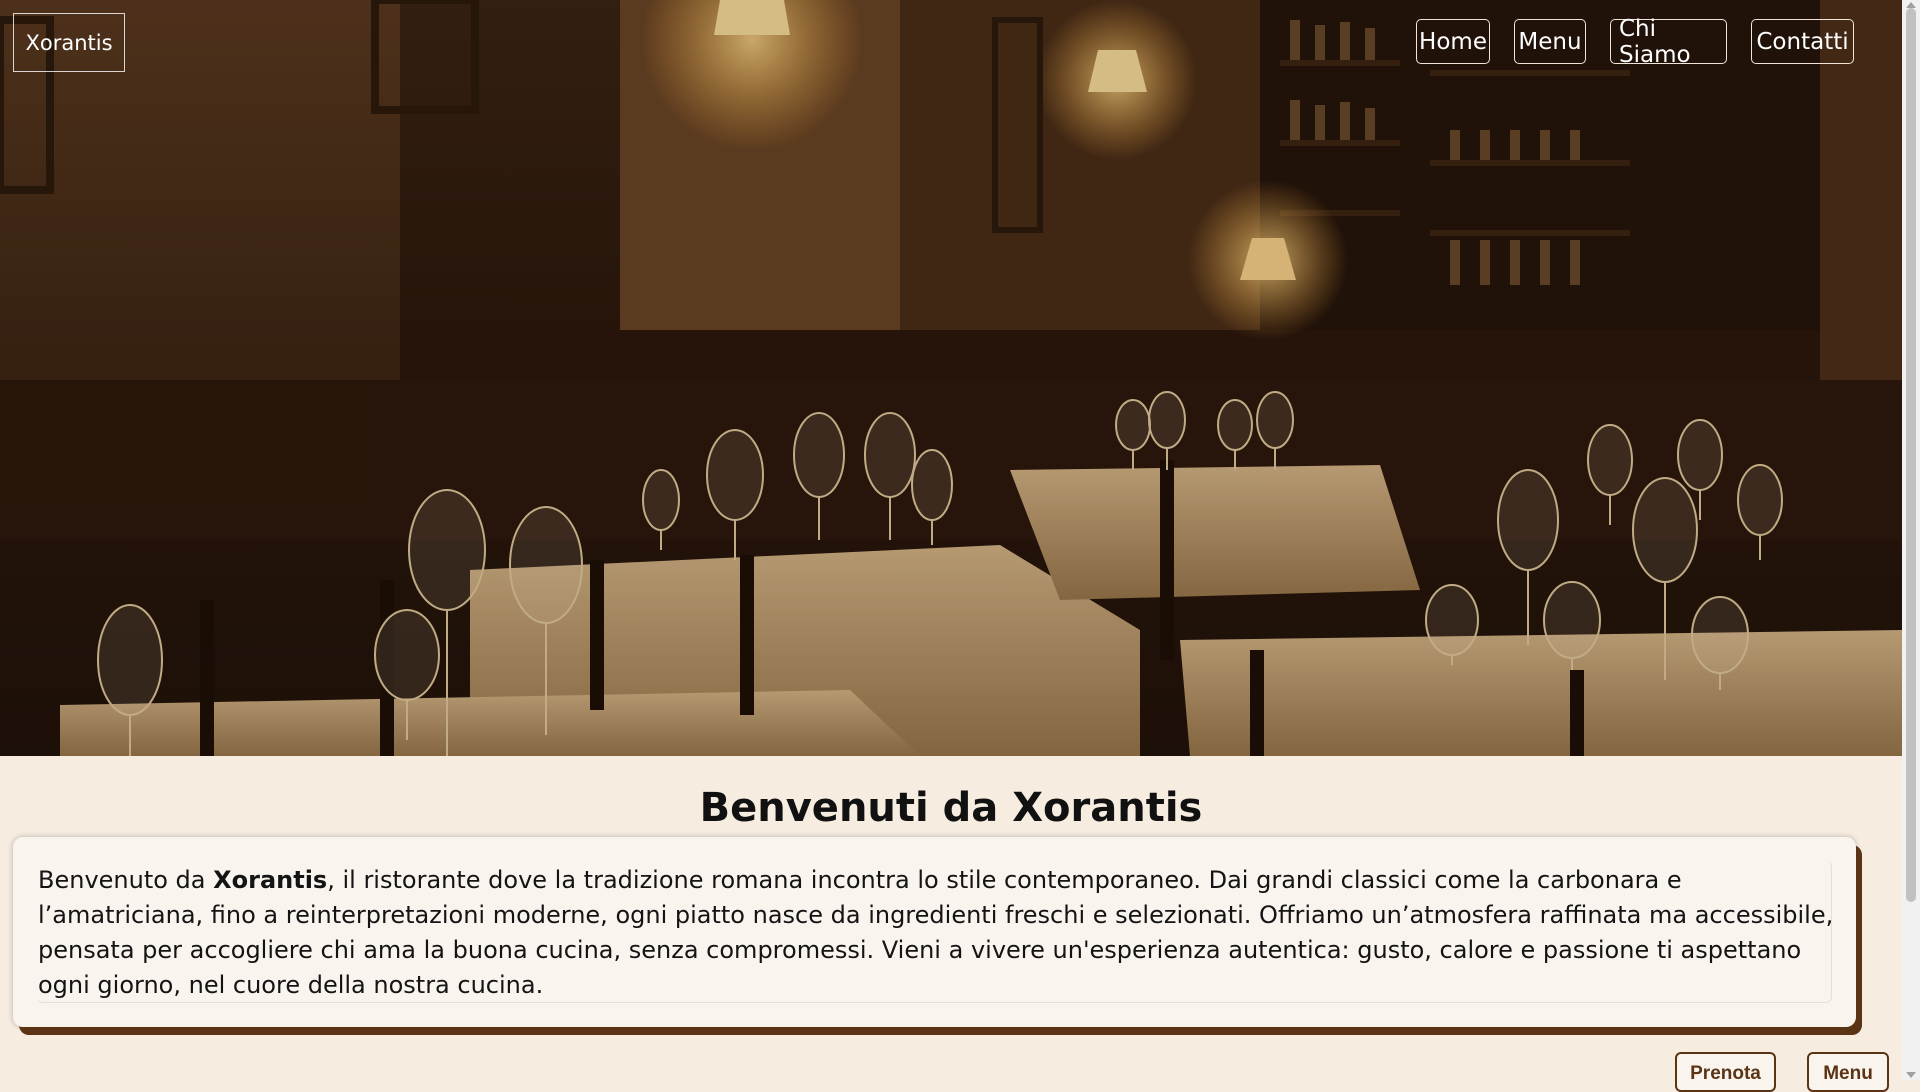 The height and width of the screenshot is (1092, 1920). Describe the element at coordinates (1668, 42) in the screenshot. I see `nav-chi-siamo: Chi Siamo` at that location.